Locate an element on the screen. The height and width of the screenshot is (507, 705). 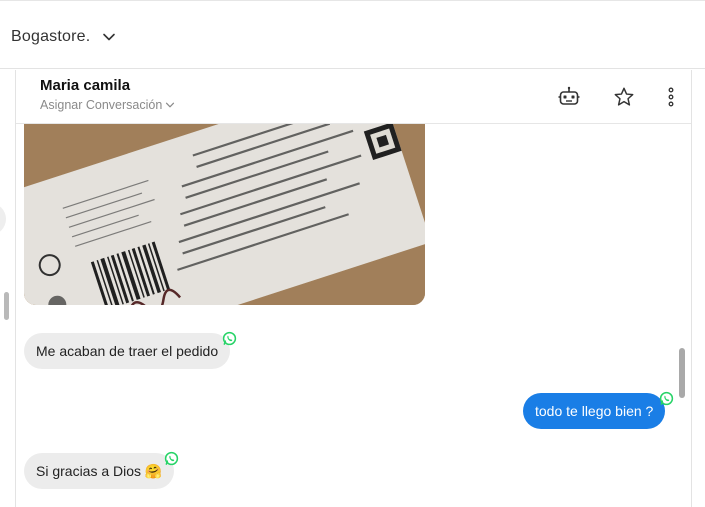
left-scrollbar-thumb is located at coordinates (6, 306).